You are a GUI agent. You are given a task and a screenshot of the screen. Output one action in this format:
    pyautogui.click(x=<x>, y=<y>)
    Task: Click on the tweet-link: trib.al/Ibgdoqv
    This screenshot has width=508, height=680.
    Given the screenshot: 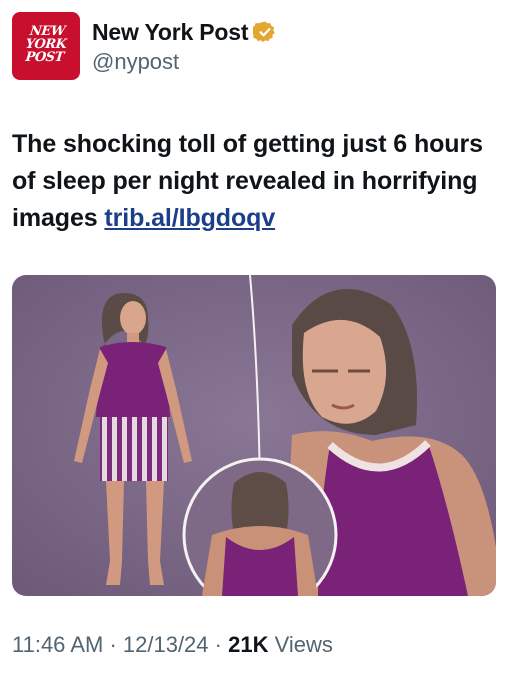 What is the action you would take?
    pyautogui.click(x=189, y=218)
    